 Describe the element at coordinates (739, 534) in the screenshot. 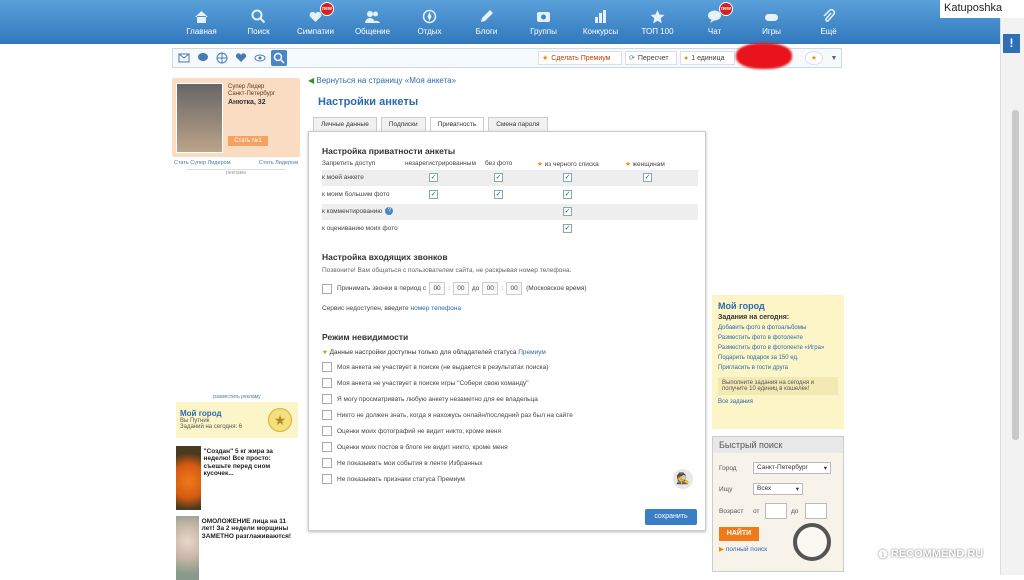

I see `find-button: НАЙТИ` at that location.